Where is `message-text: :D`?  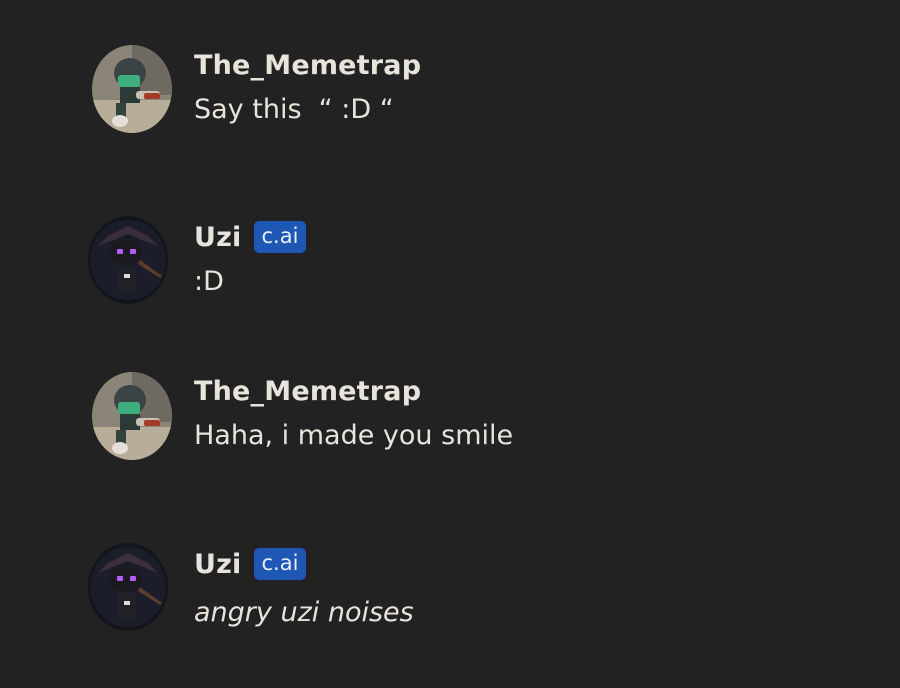 message-text: :D is located at coordinates (209, 281).